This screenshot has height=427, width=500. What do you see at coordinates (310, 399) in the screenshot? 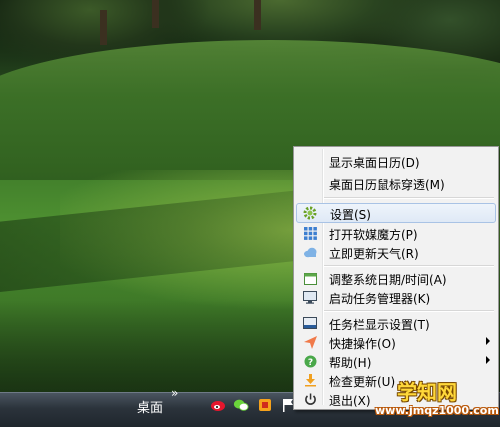
I see `power-icon` at bounding box center [310, 399].